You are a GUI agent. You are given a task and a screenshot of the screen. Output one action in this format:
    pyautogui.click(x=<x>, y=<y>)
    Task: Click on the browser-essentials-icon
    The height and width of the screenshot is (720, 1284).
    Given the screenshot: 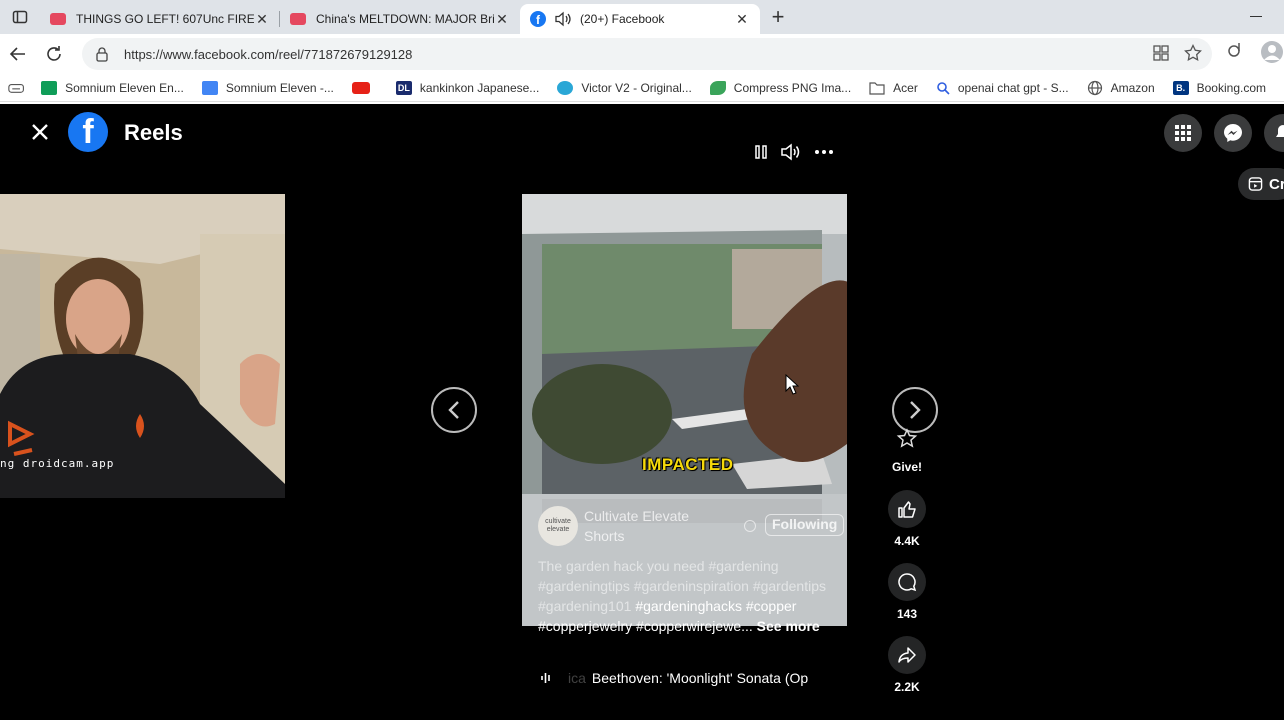 What is the action you would take?
    pyautogui.click(x=1236, y=50)
    